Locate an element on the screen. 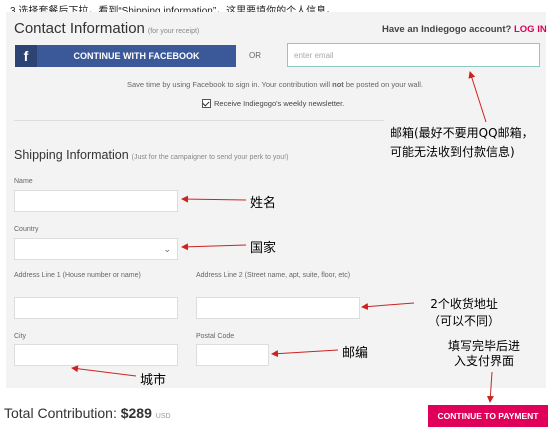 The width and height of the screenshot is (550, 430). arrow-payment is located at coordinates (490, 387).